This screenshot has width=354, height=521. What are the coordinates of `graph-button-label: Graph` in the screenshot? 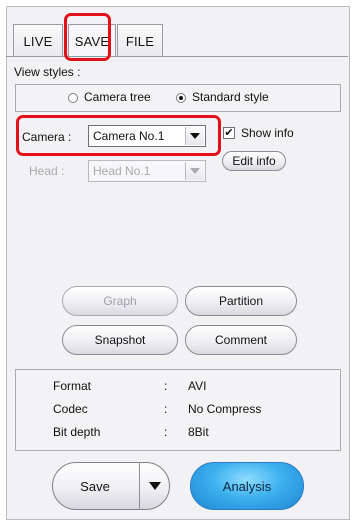 It's located at (120, 301).